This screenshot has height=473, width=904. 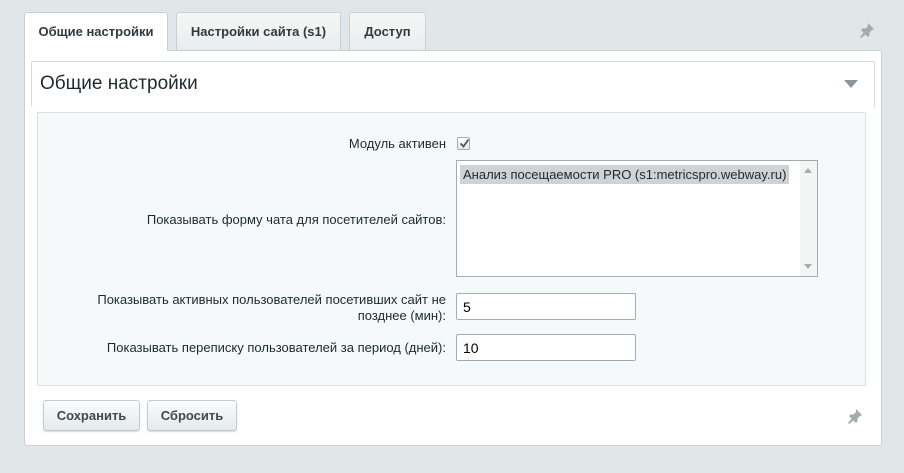 I want to click on tab-access: Доступ, so click(x=387, y=31).